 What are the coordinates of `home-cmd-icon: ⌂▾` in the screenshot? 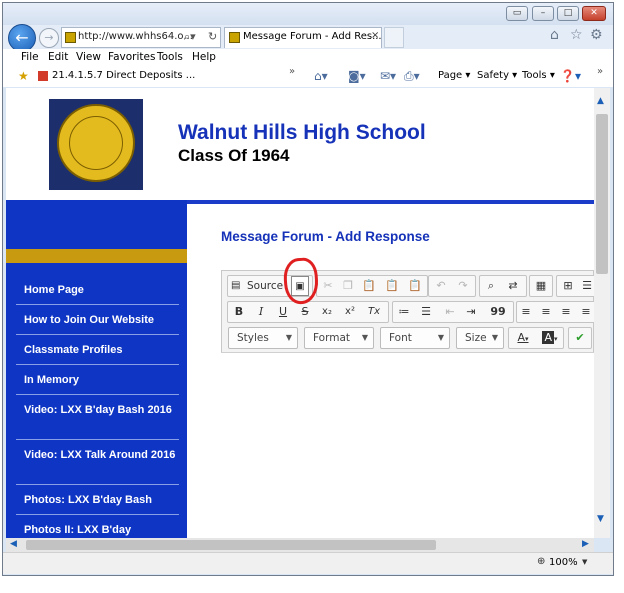 It's located at (321, 76).